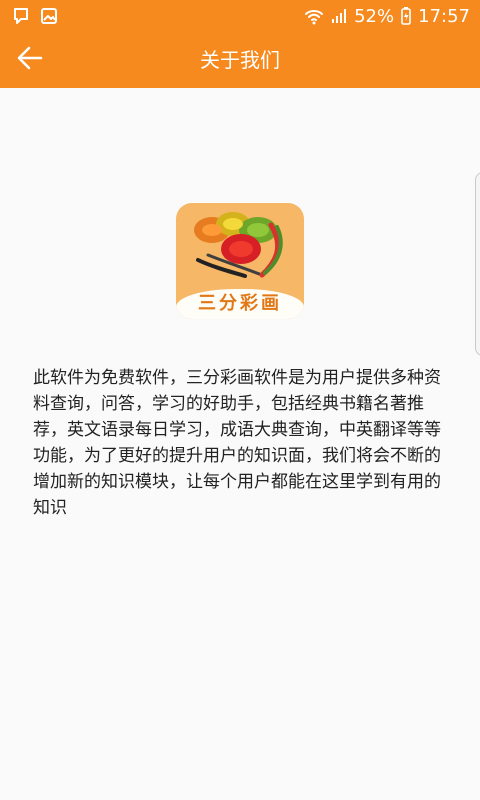  I want to click on page-title: 关于我们, so click(240, 60).